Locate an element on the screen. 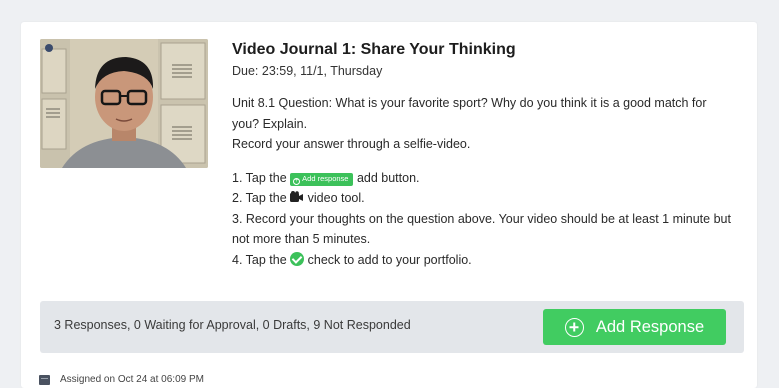  thumbnail-image is located at coordinates (124, 103).